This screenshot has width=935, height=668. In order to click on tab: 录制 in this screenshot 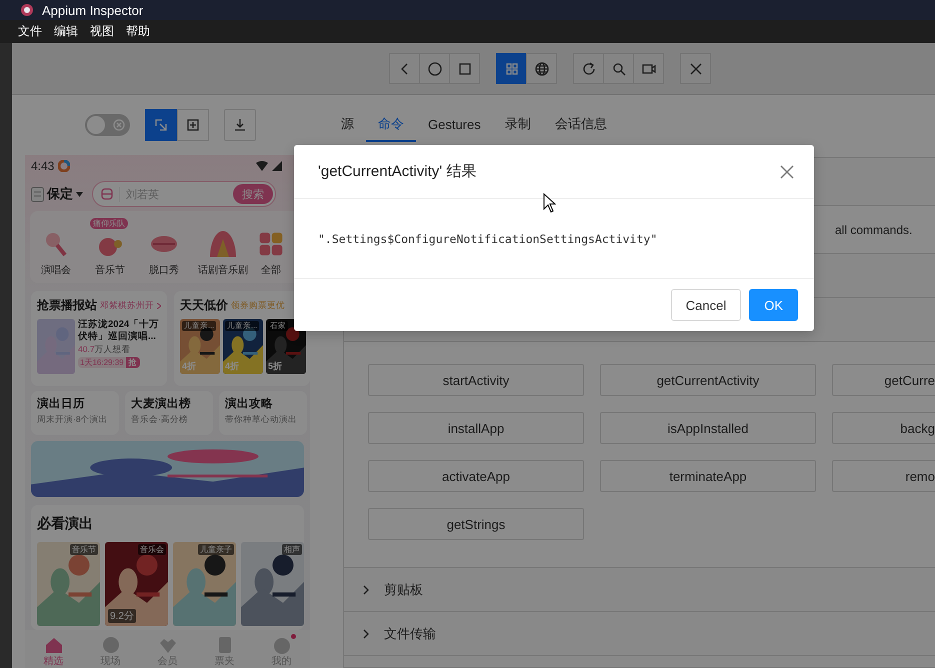, I will do `click(517, 125)`.